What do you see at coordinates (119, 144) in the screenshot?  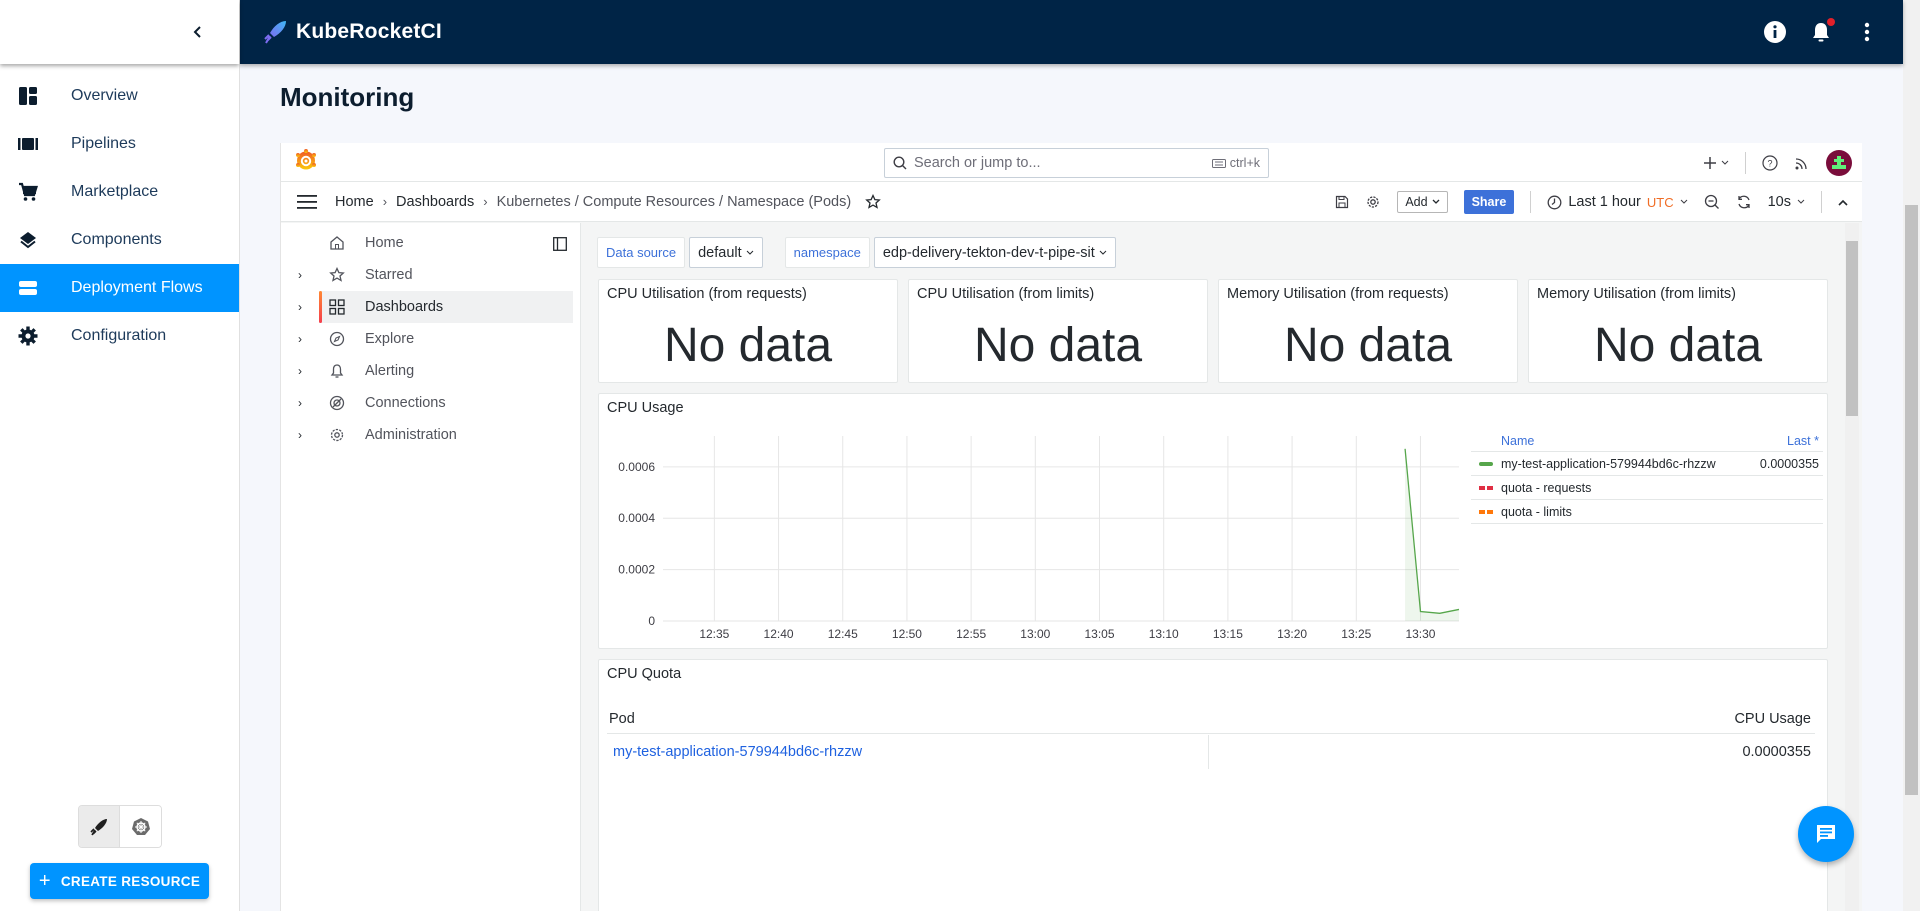 I see `sidebar-item-pipelines: Pipelines` at bounding box center [119, 144].